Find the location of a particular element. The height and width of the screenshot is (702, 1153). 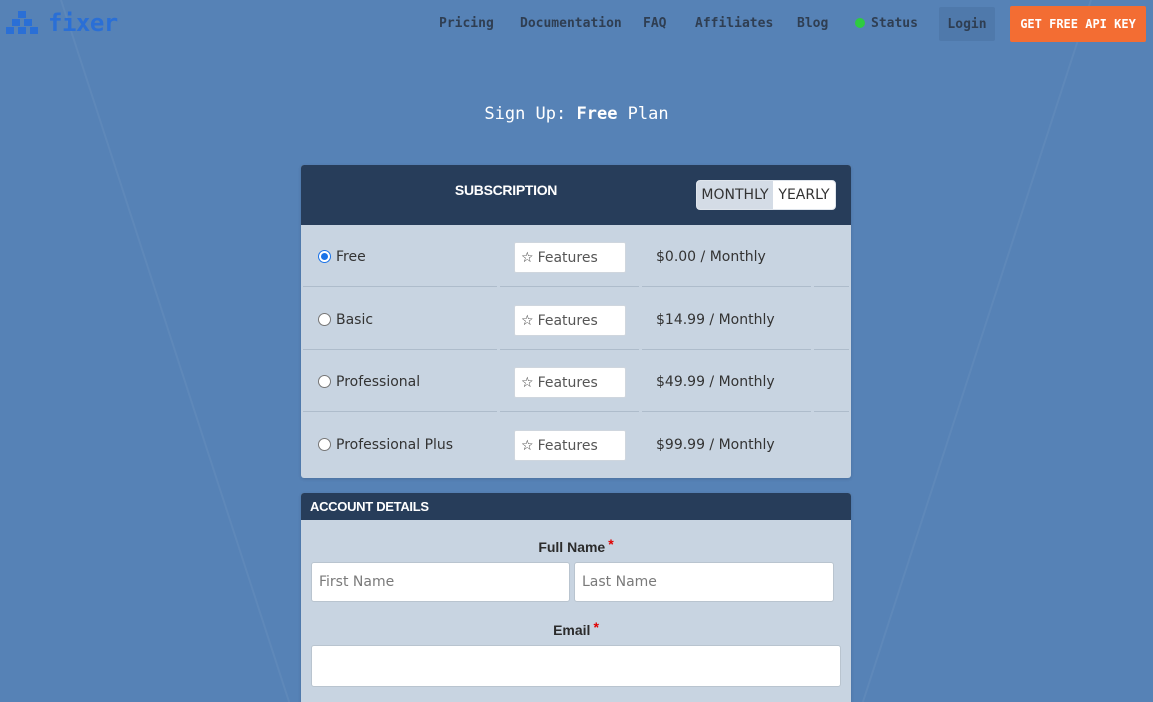

nav-link-pricing: Pricing is located at coordinates (466, 23).